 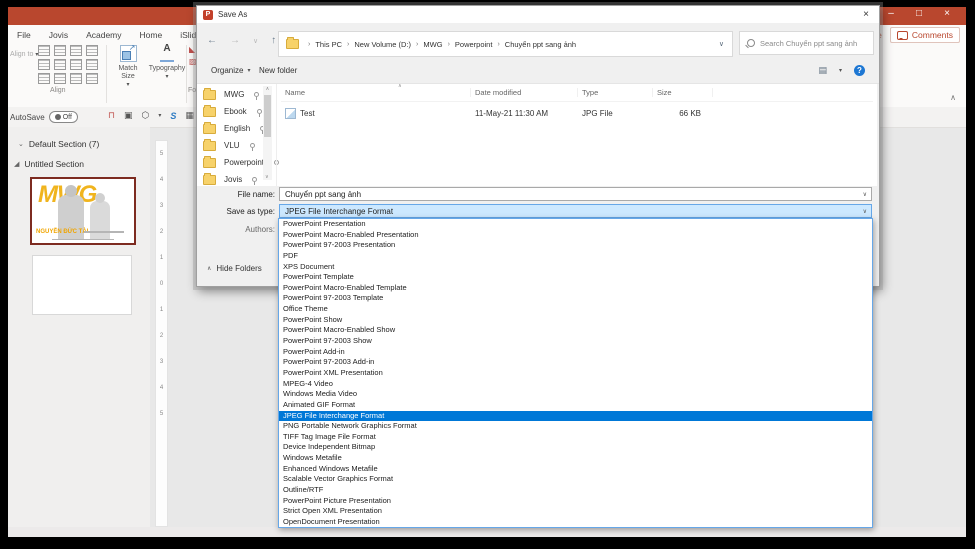 I want to click on picture-icon: ▦, so click(x=189, y=115).